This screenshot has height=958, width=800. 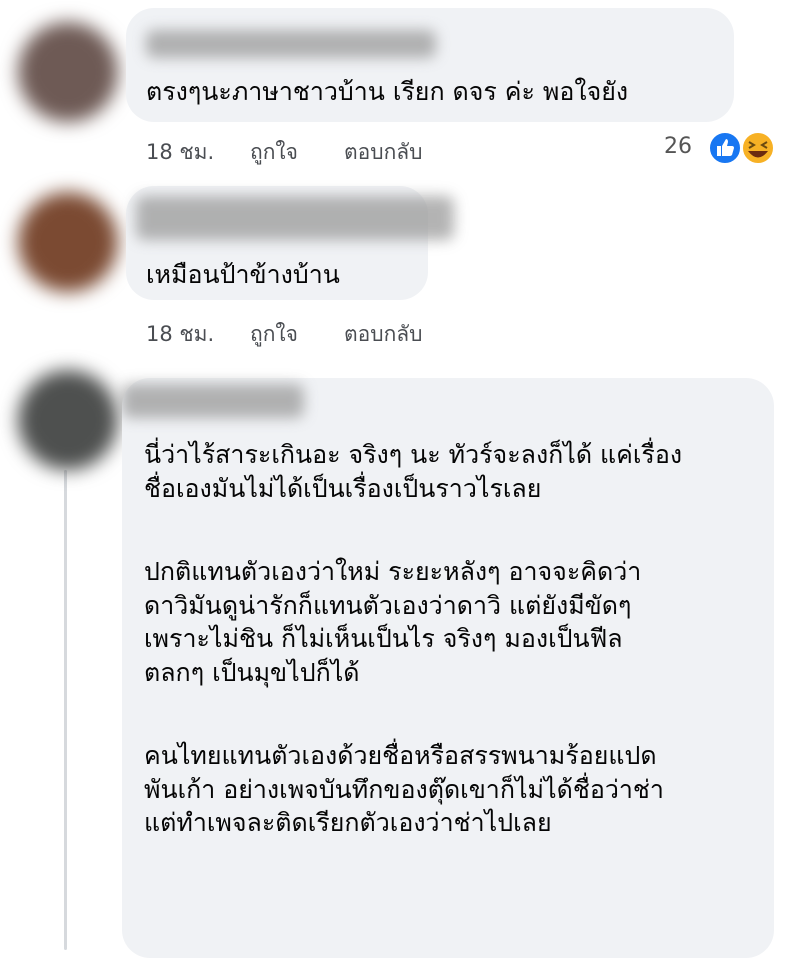 What do you see at coordinates (343, 488) in the screenshot?
I see `comment-line: ชื่อเองมันไม่ได้เป็นเรื่องเป็นราวไรเลย` at bounding box center [343, 488].